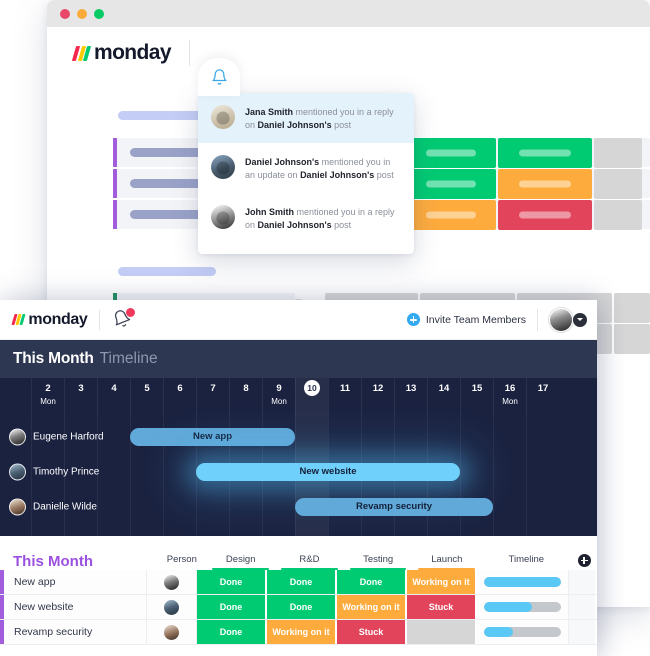 This screenshot has height=656, width=650. What do you see at coordinates (56, 436) in the screenshot?
I see `timeline-person: Eugene Harford` at bounding box center [56, 436].